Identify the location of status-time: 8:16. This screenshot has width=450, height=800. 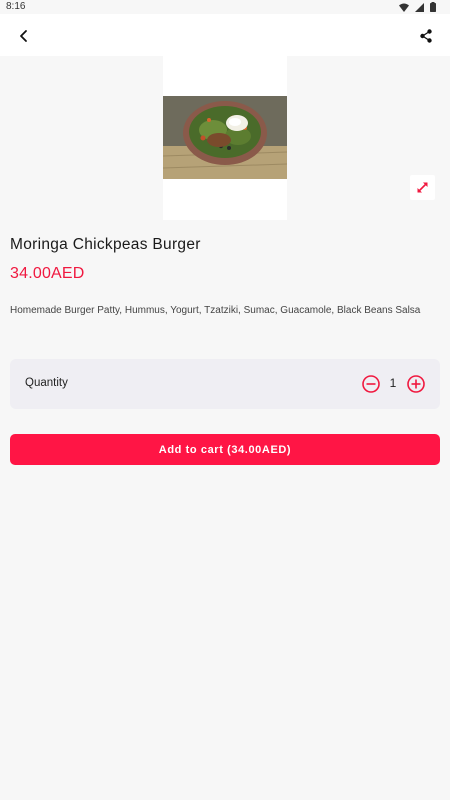
(16, 6).